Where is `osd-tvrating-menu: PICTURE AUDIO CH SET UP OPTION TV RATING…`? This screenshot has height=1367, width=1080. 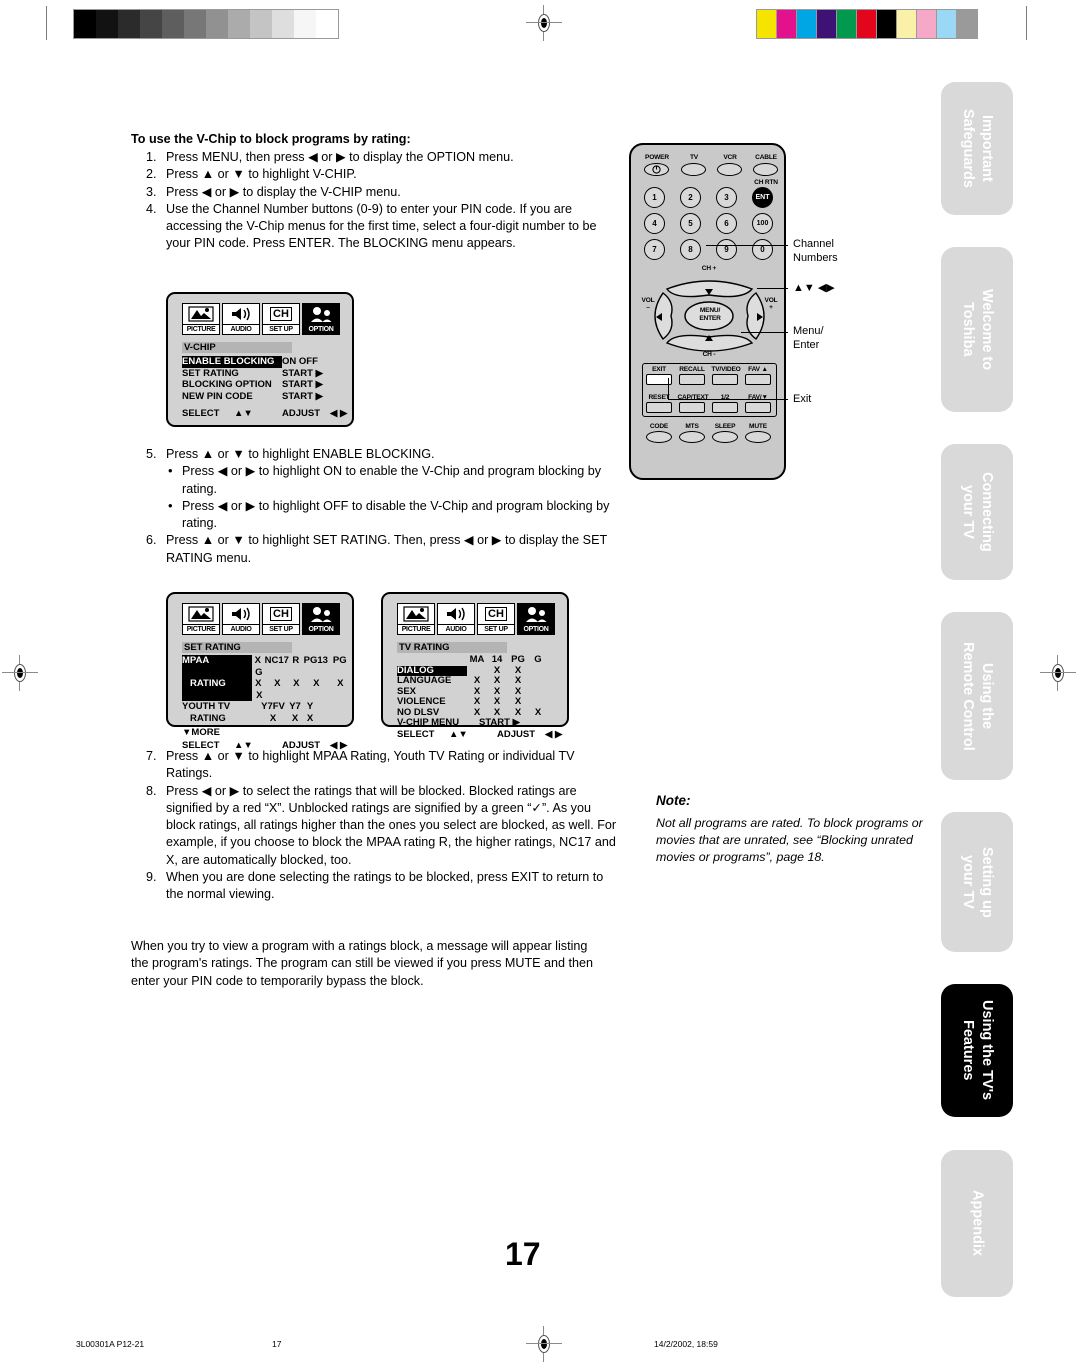
osd-tvrating-menu: PICTURE AUDIO CH SET UP OPTION TV RATING… is located at coordinates (475, 666).